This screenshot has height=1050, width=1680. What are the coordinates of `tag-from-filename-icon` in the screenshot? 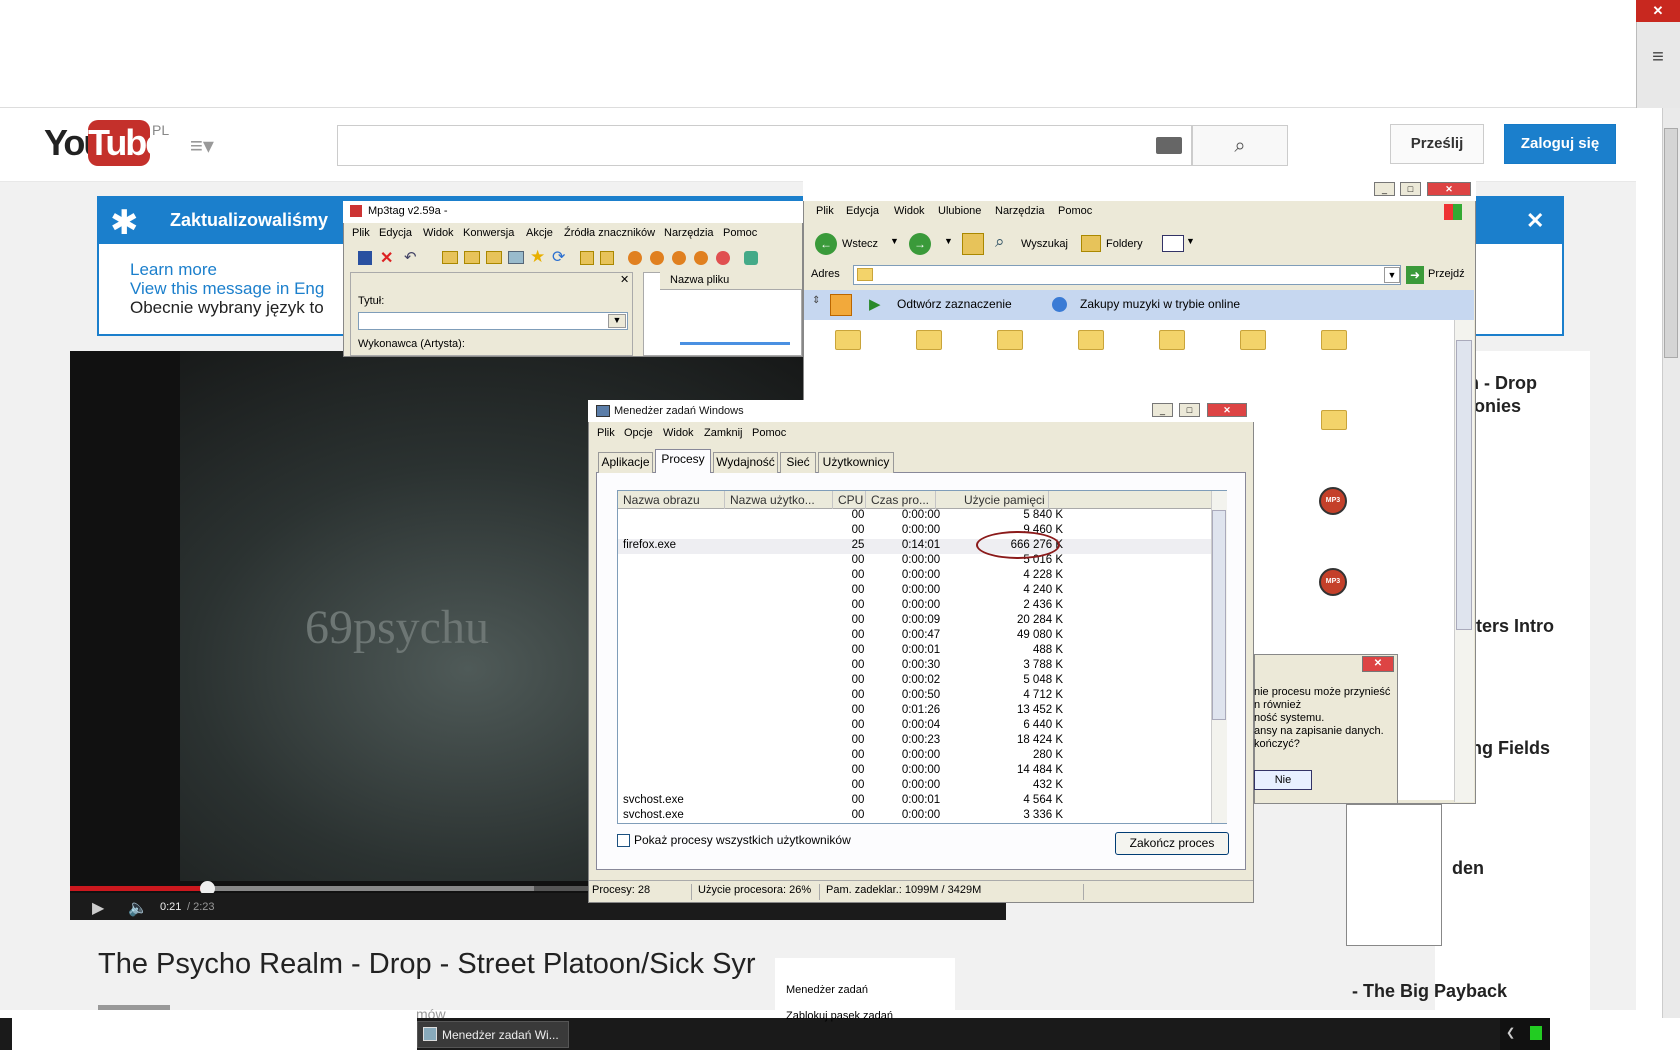 It's located at (635, 258).